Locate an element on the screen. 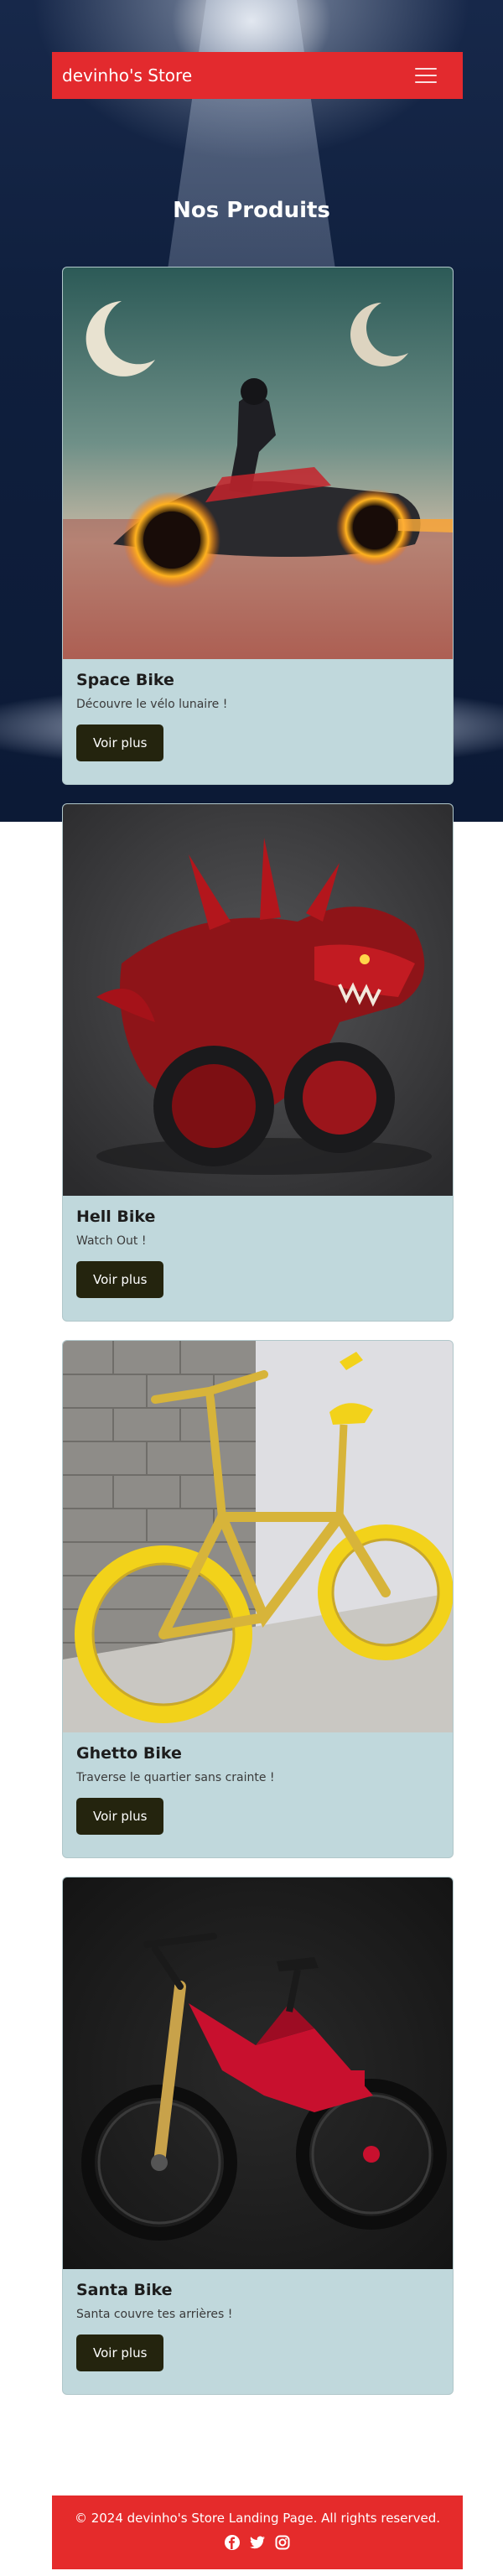  navbar: devinho's Store is located at coordinates (257, 75).